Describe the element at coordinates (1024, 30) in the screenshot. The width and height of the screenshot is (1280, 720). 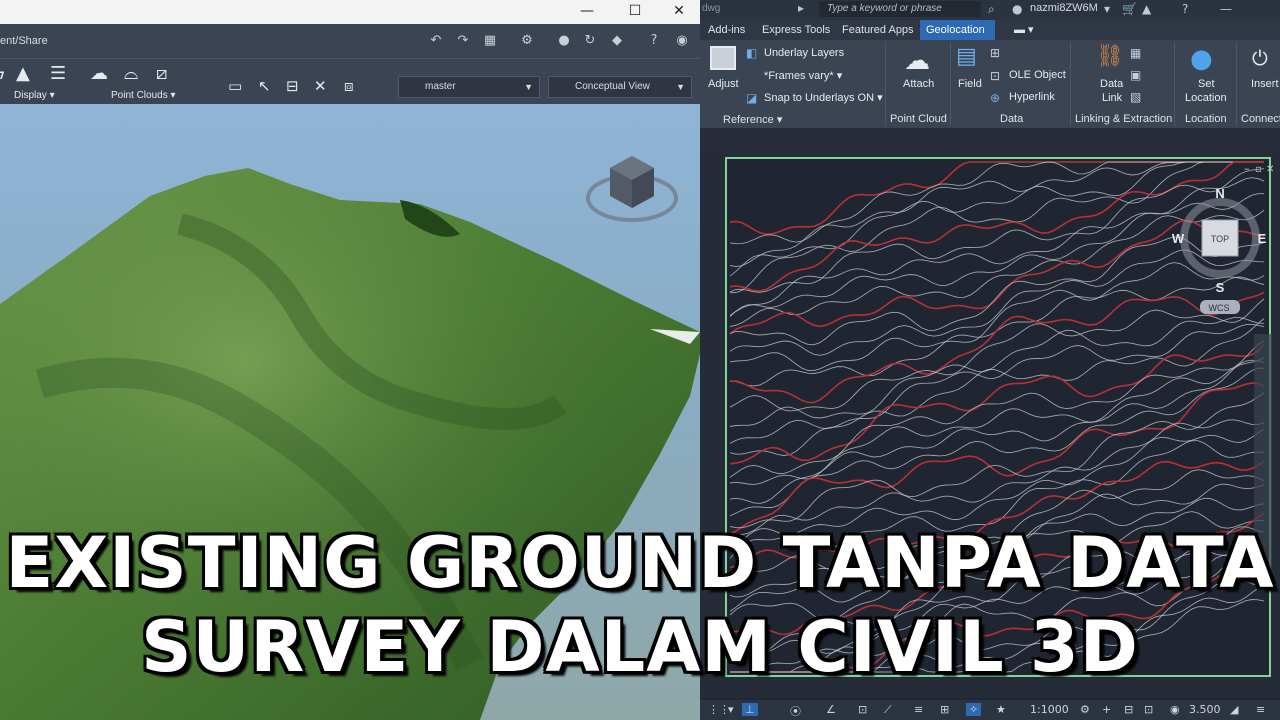
I see `tab-overflow-icon: ▬ ▾` at that location.